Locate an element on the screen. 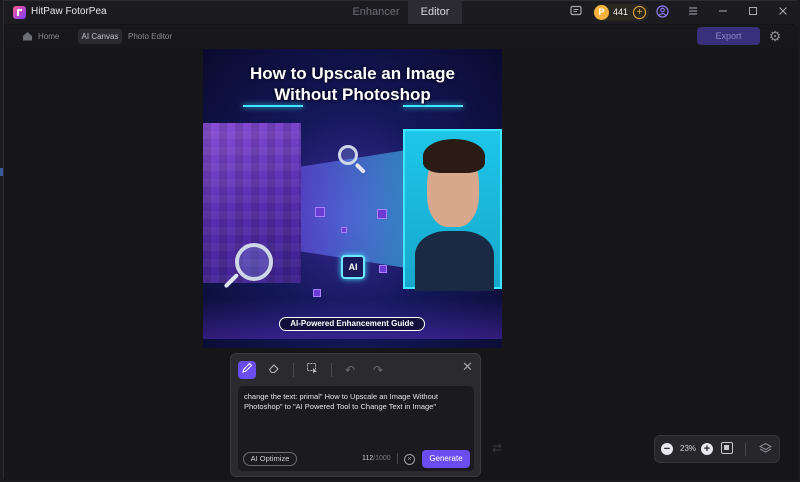  char-count: 112 is located at coordinates (368, 458).